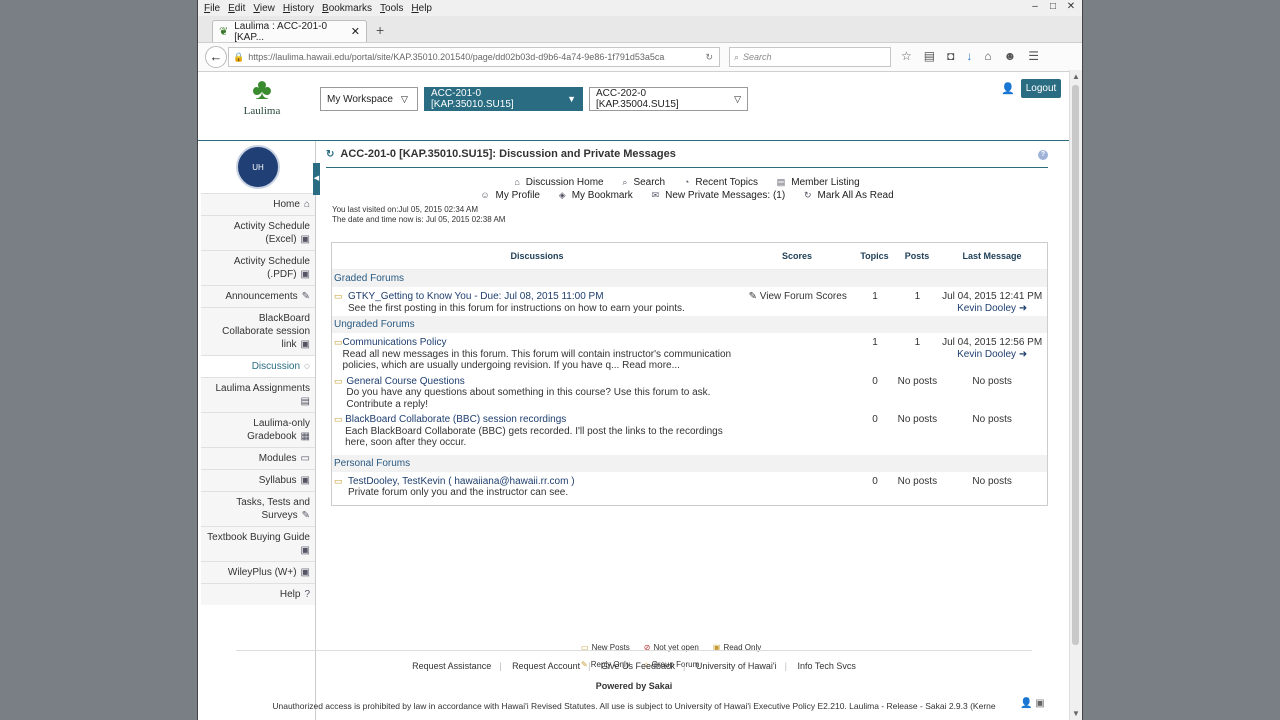 This screenshot has width=1280, height=720. What do you see at coordinates (1075, 365) in the screenshot?
I see `scroll-thumb` at bounding box center [1075, 365].